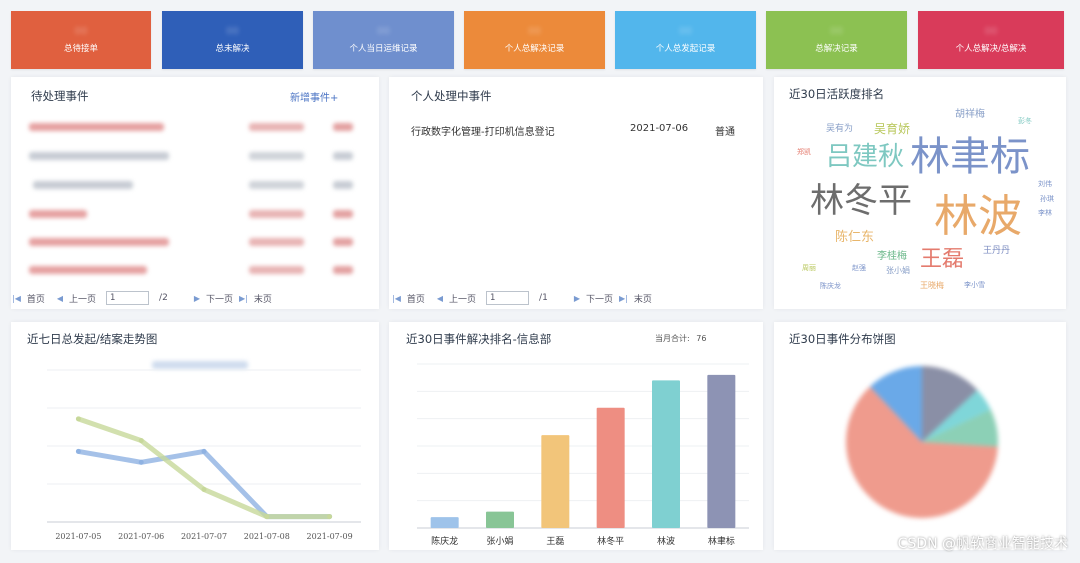 The width and height of the screenshot is (1080, 563). What do you see at coordinates (444, 541) in the screenshot?
I see `x-tick-label: 陈庆龙` at bounding box center [444, 541].